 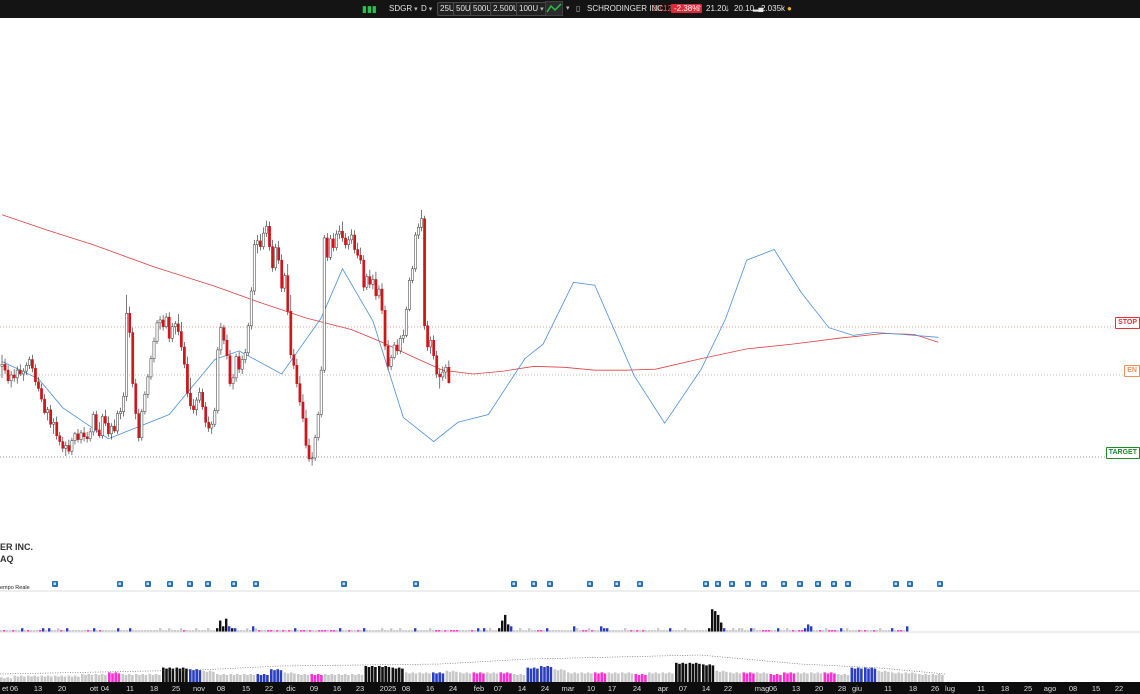 What do you see at coordinates (1122, 453) in the screenshot?
I see `target-level-label: TARGET` at bounding box center [1122, 453].